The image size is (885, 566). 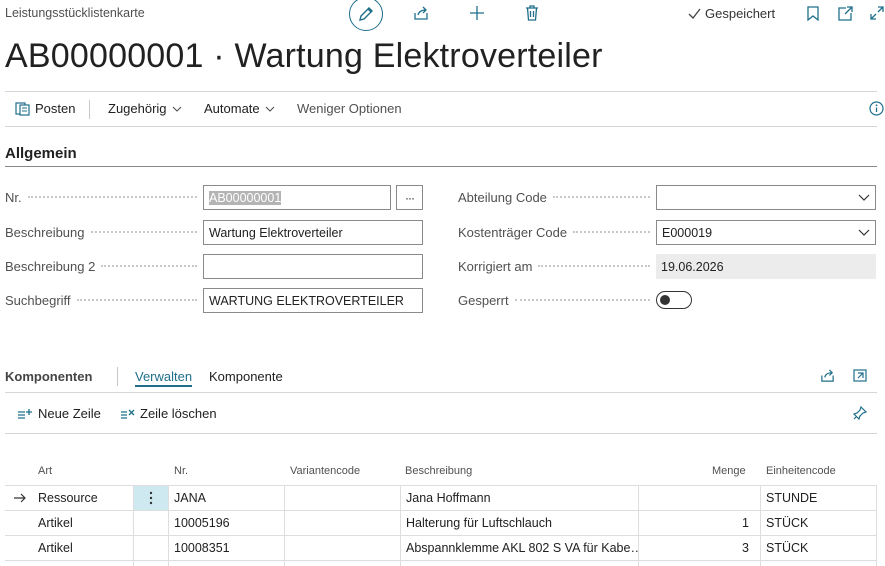 I want to click on section-title-allgemein: Allgemein, so click(x=41, y=153).